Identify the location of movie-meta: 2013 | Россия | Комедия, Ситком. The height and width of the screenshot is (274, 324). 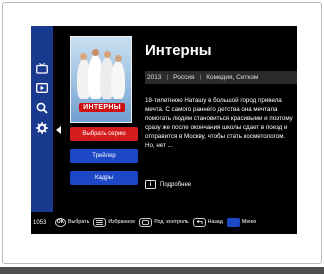
(221, 77).